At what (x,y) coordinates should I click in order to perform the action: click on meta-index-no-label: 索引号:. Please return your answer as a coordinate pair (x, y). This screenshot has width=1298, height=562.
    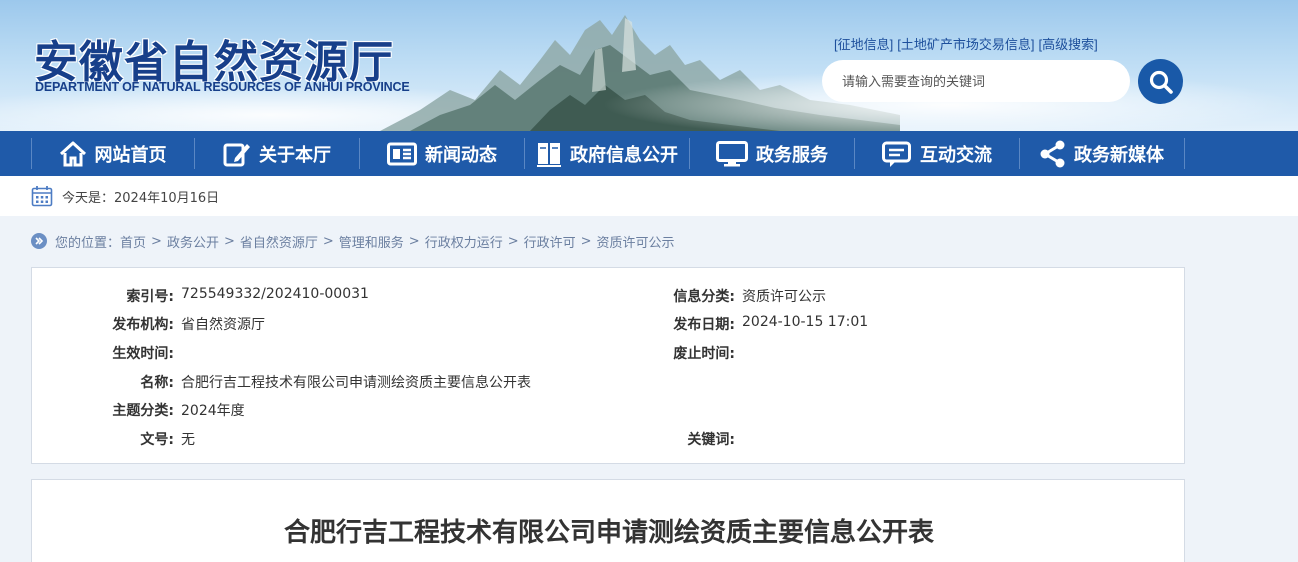
    Looking at the image, I should click on (150, 297).